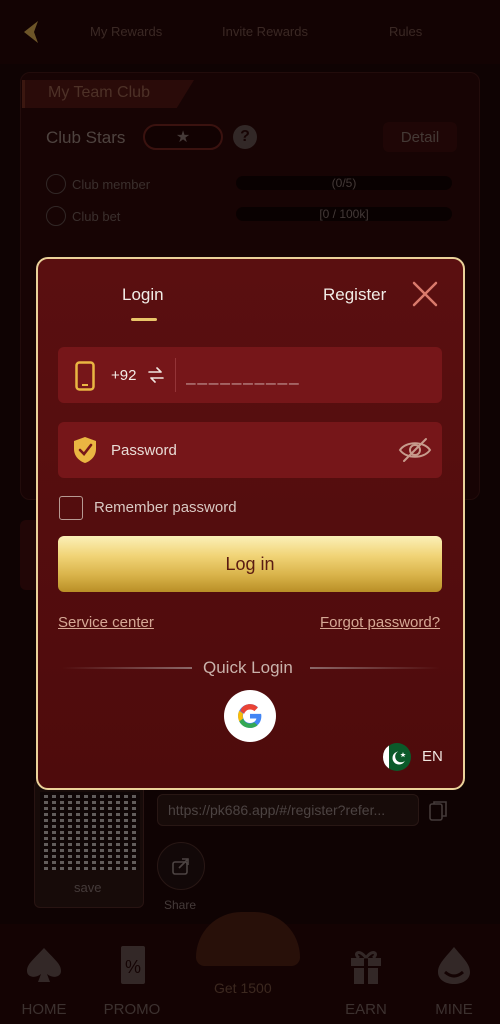 The image size is (500, 1024). What do you see at coordinates (425, 294) in the screenshot?
I see `close-icon` at bounding box center [425, 294].